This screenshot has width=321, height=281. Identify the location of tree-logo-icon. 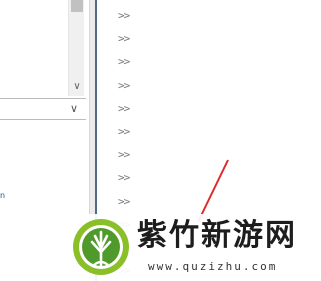
(101, 247).